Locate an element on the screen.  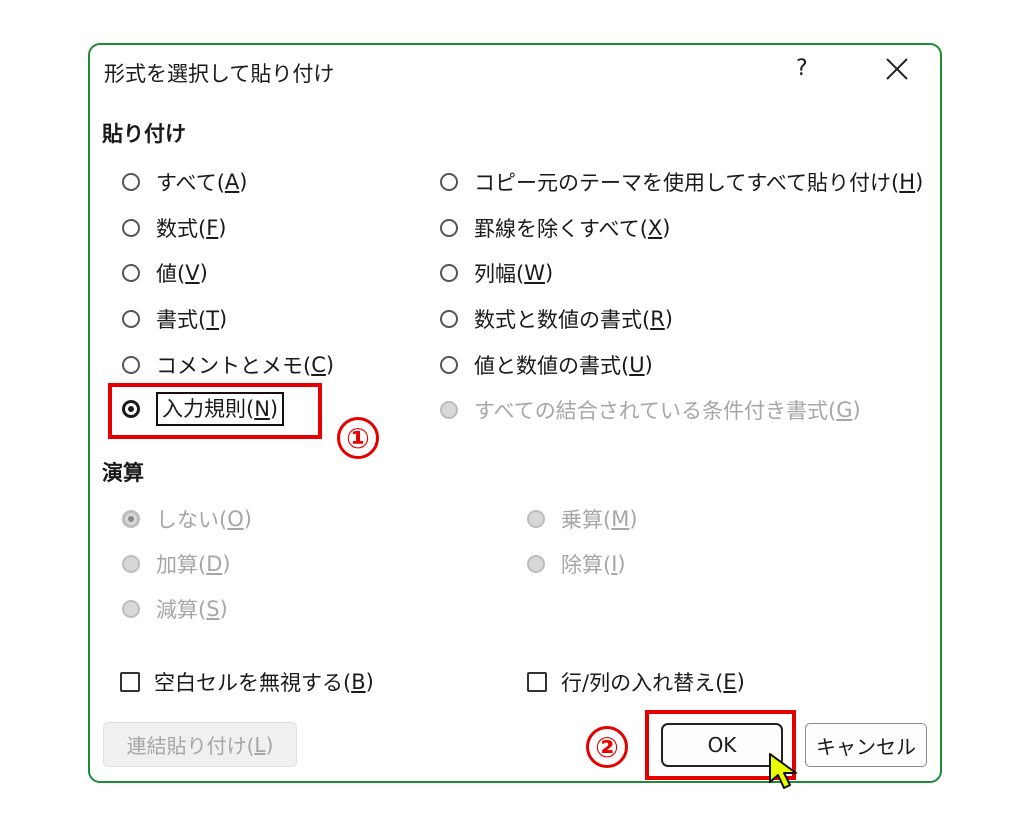
operation-option-subtract: 減算(S) is located at coordinates (175, 609).